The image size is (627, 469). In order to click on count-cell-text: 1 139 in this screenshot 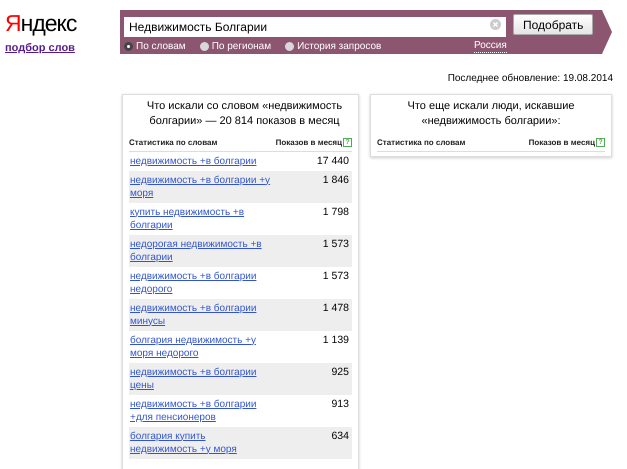, I will do `click(336, 340)`.